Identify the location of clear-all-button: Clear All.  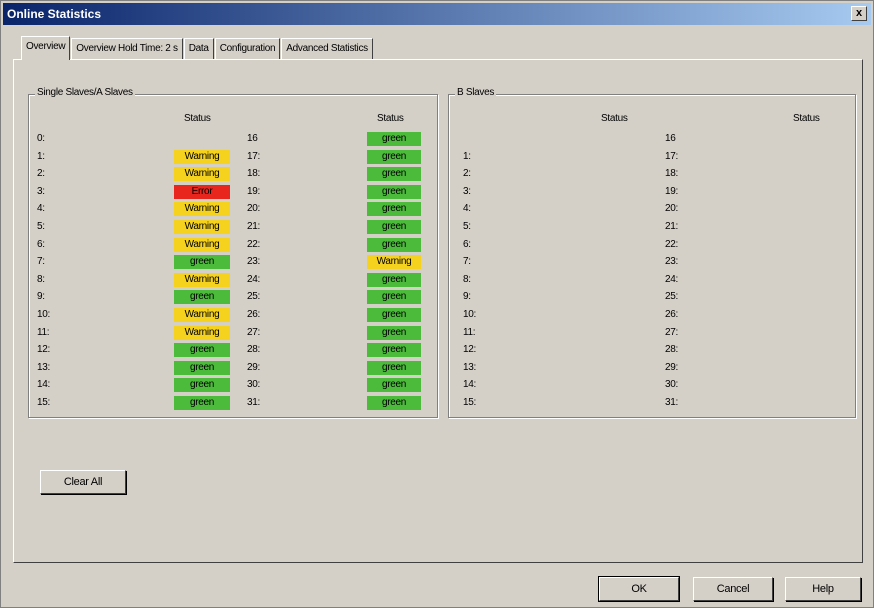
(83, 482).